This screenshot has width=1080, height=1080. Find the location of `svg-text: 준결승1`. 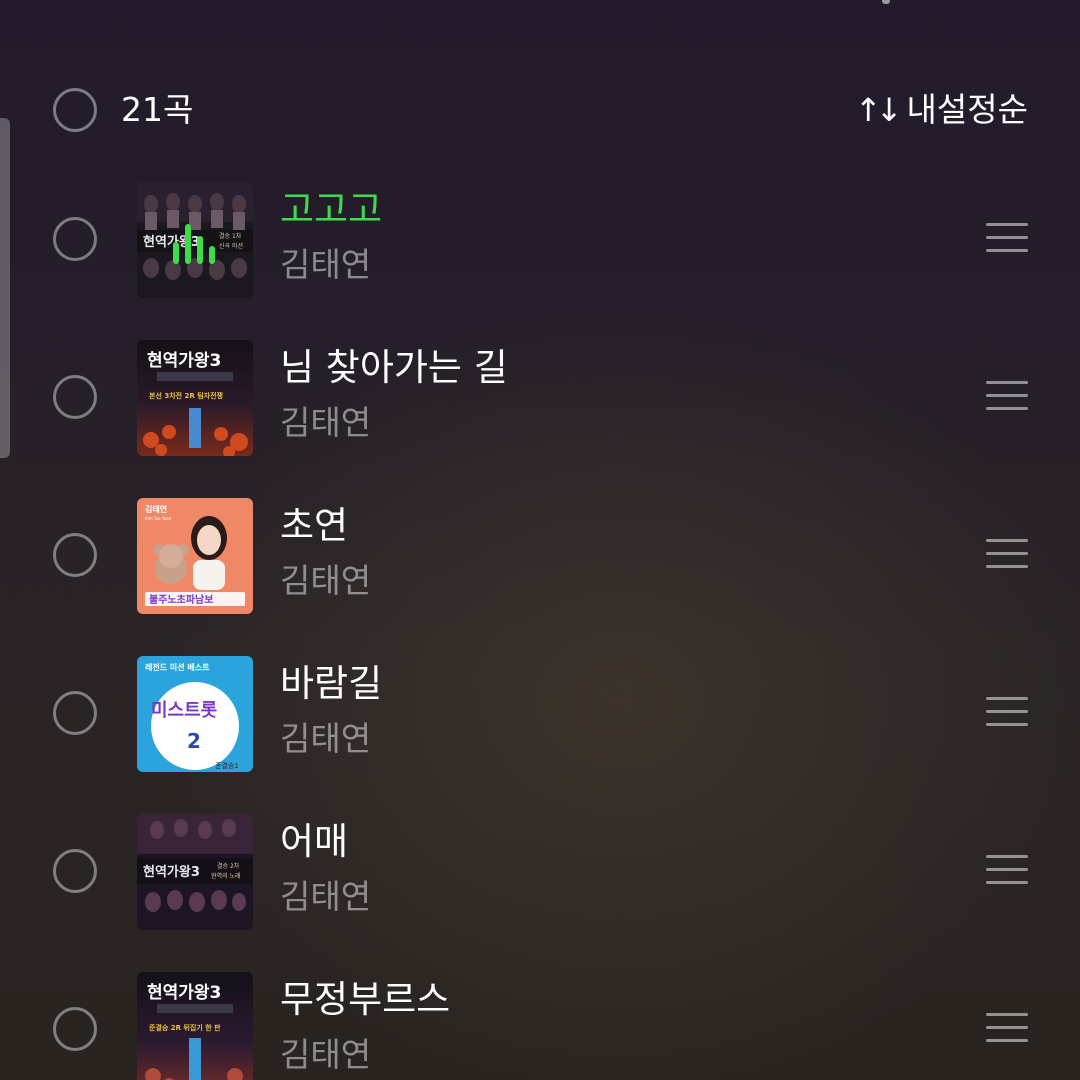

svg-text: 준결승1 is located at coordinates (227, 765).